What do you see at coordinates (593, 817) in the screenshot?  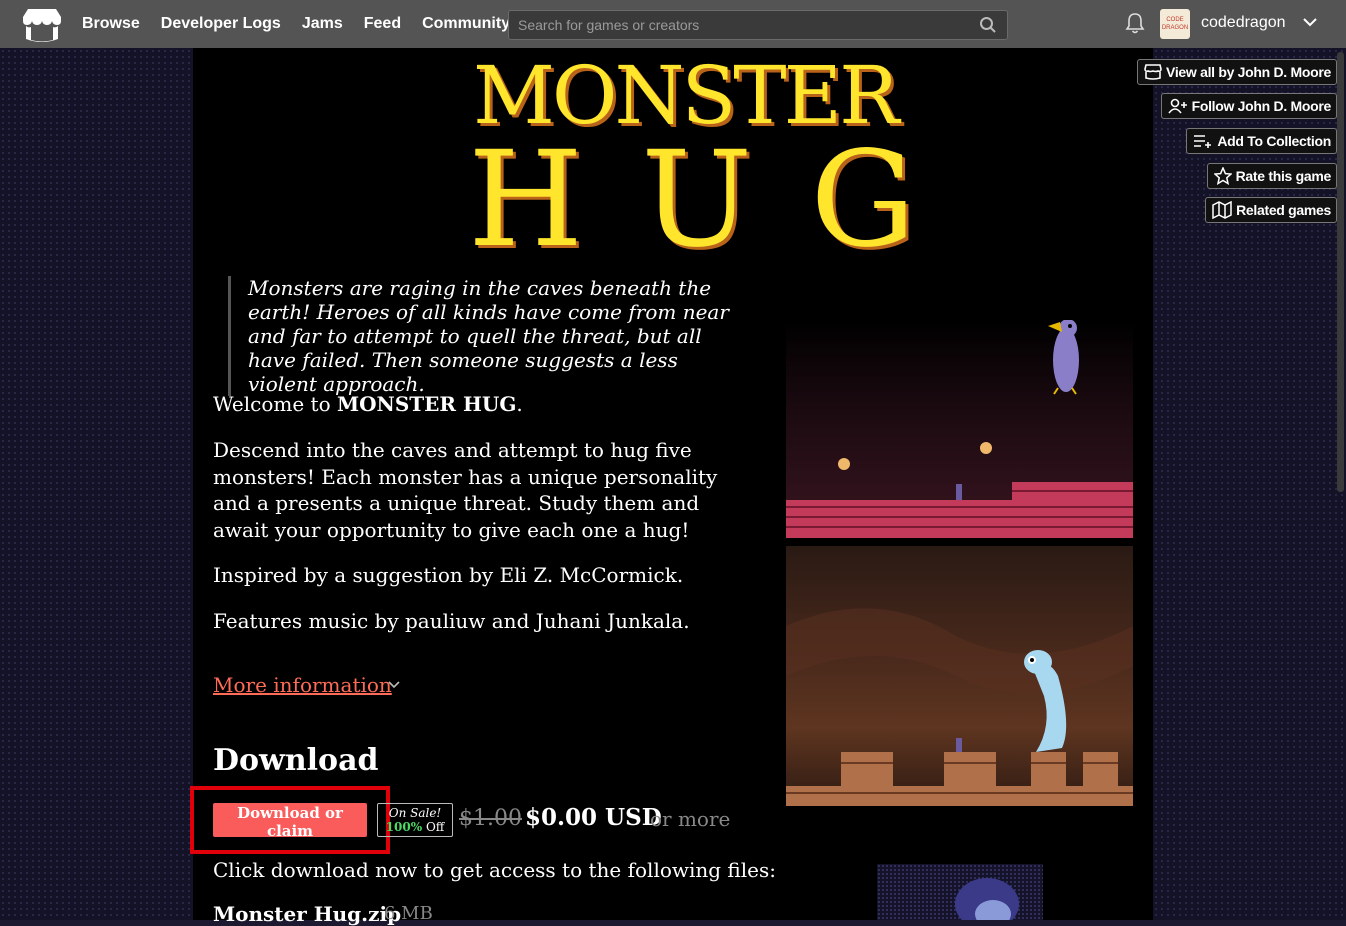 I see `sale-price: $0.00 USD` at bounding box center [593, 817].